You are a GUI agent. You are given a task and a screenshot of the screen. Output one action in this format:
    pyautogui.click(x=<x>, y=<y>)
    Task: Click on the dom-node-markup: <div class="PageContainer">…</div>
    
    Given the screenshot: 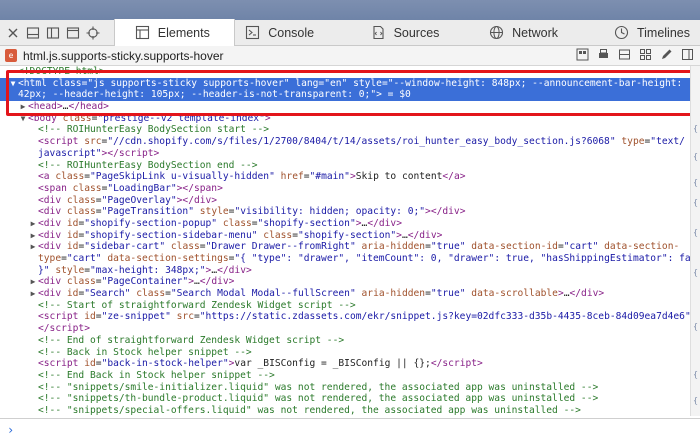 What is the action you would take?
    pyautogui.click(x=136, y=282)
    